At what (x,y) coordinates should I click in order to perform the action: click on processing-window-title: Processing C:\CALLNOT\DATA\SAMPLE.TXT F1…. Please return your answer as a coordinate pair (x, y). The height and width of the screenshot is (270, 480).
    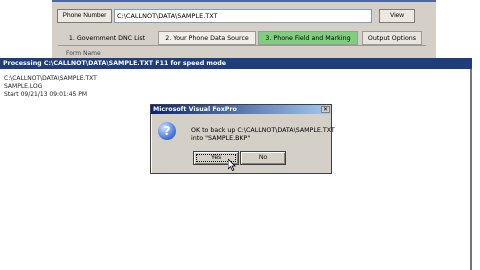
    Looking at the image, I should click on (236, 63).